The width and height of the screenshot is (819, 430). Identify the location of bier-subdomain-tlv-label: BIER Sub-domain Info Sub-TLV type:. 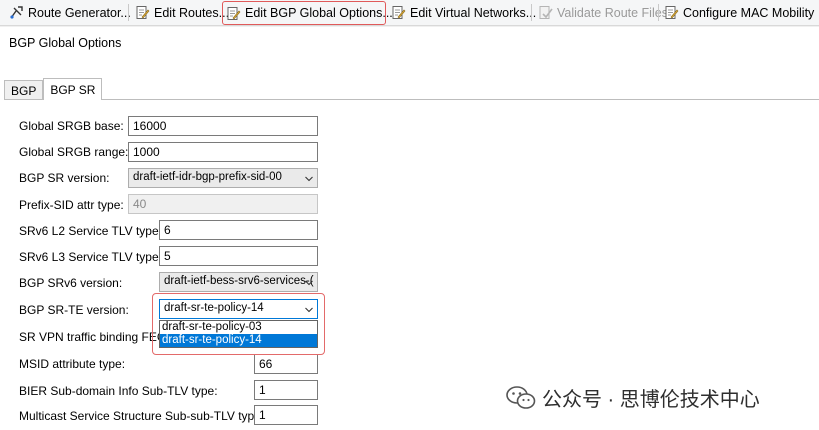
(118, 391).